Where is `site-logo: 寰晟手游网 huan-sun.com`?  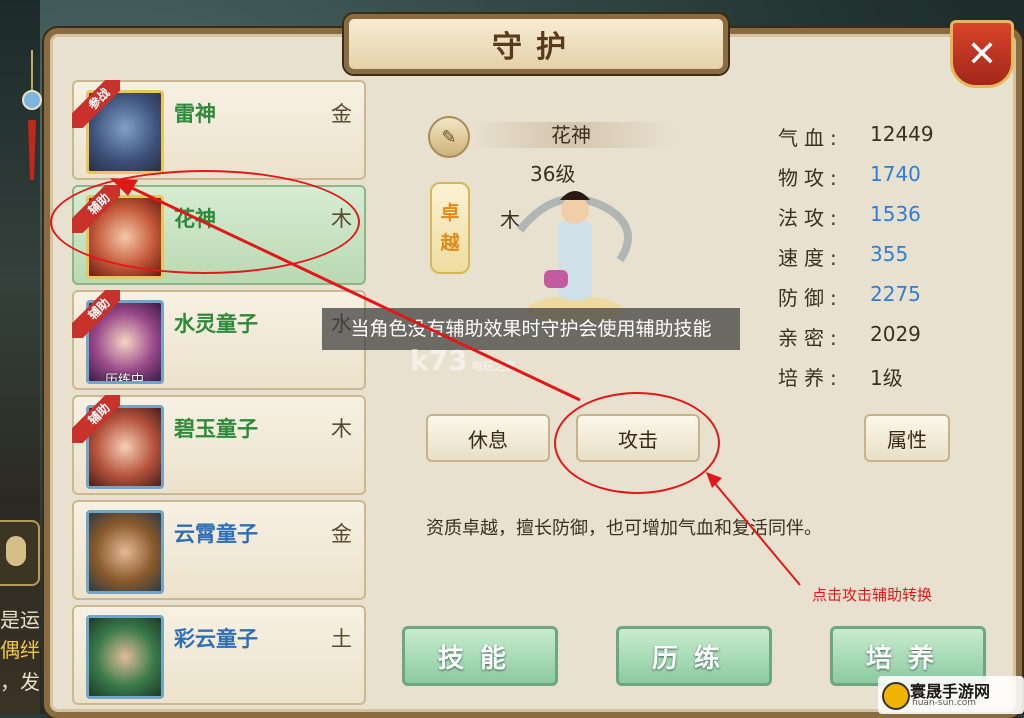
site-logo: 寰晟手游网 huan-sun.com is located at coordinates (951, 695).